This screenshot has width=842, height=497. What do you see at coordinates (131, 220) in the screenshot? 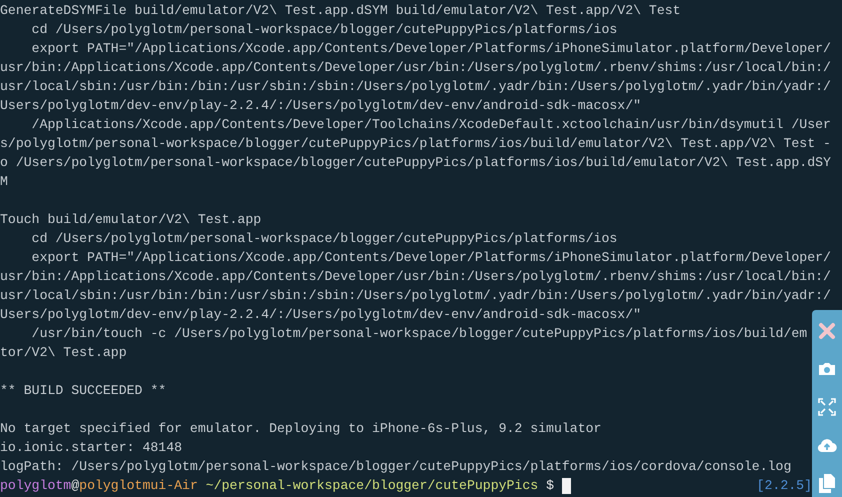
I see `terminal-output-line: Touch build/emulator/V2\ Test.app` at bounding box center [131, 220].